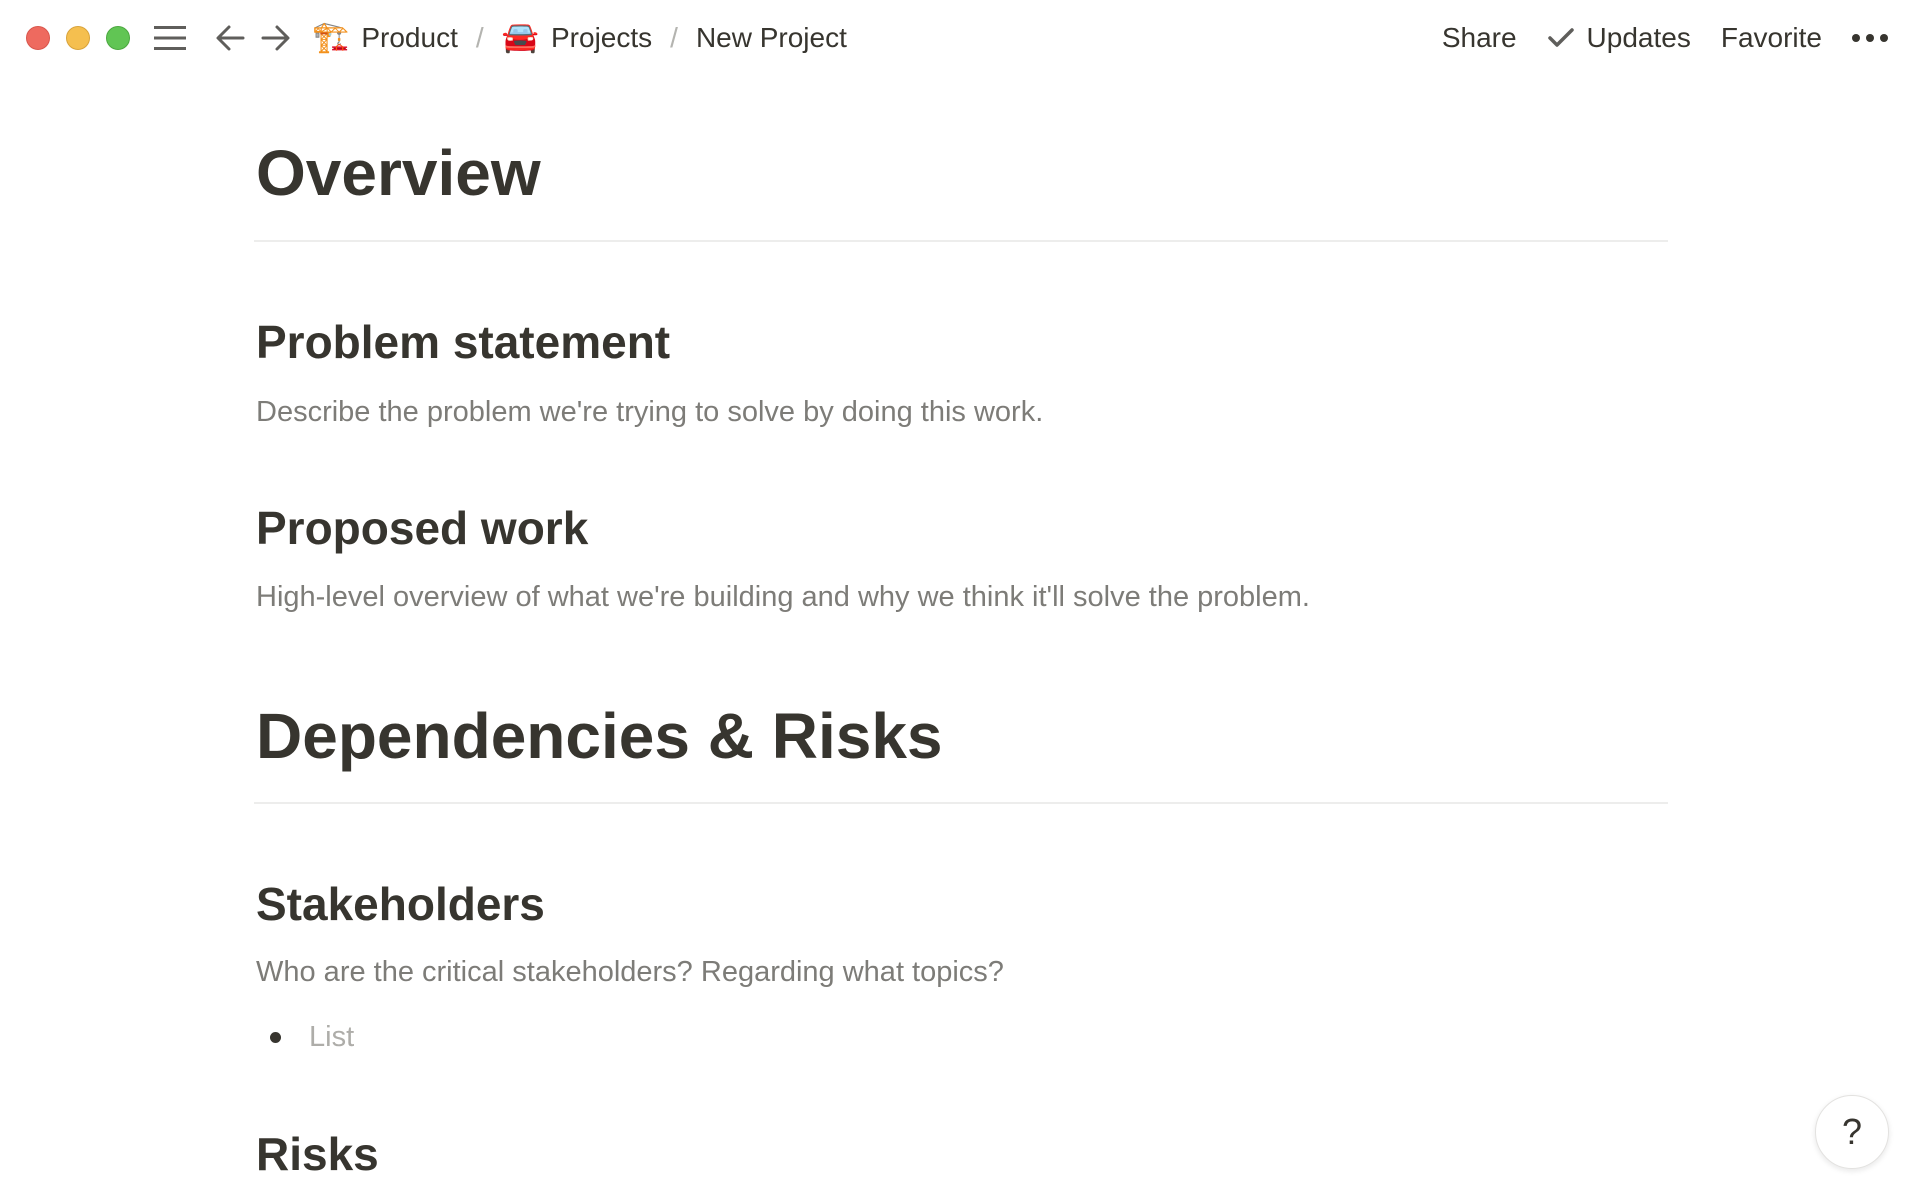  Describe the element at coordinates (332, 1037) in the screenshot. I see `list-item-placeholder: List` at that location.